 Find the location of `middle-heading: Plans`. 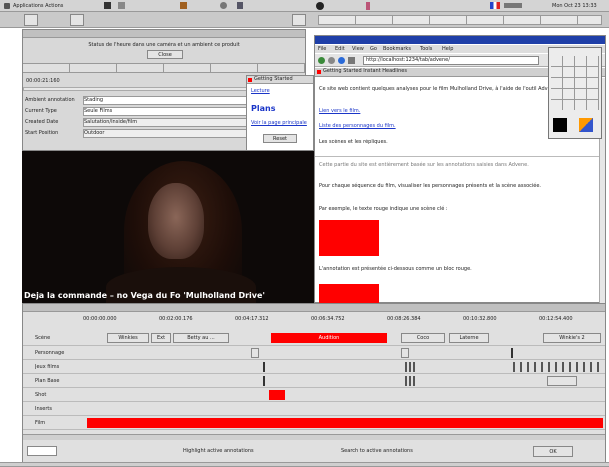

middle-heading: Plans is located at coordinates (263, 108).